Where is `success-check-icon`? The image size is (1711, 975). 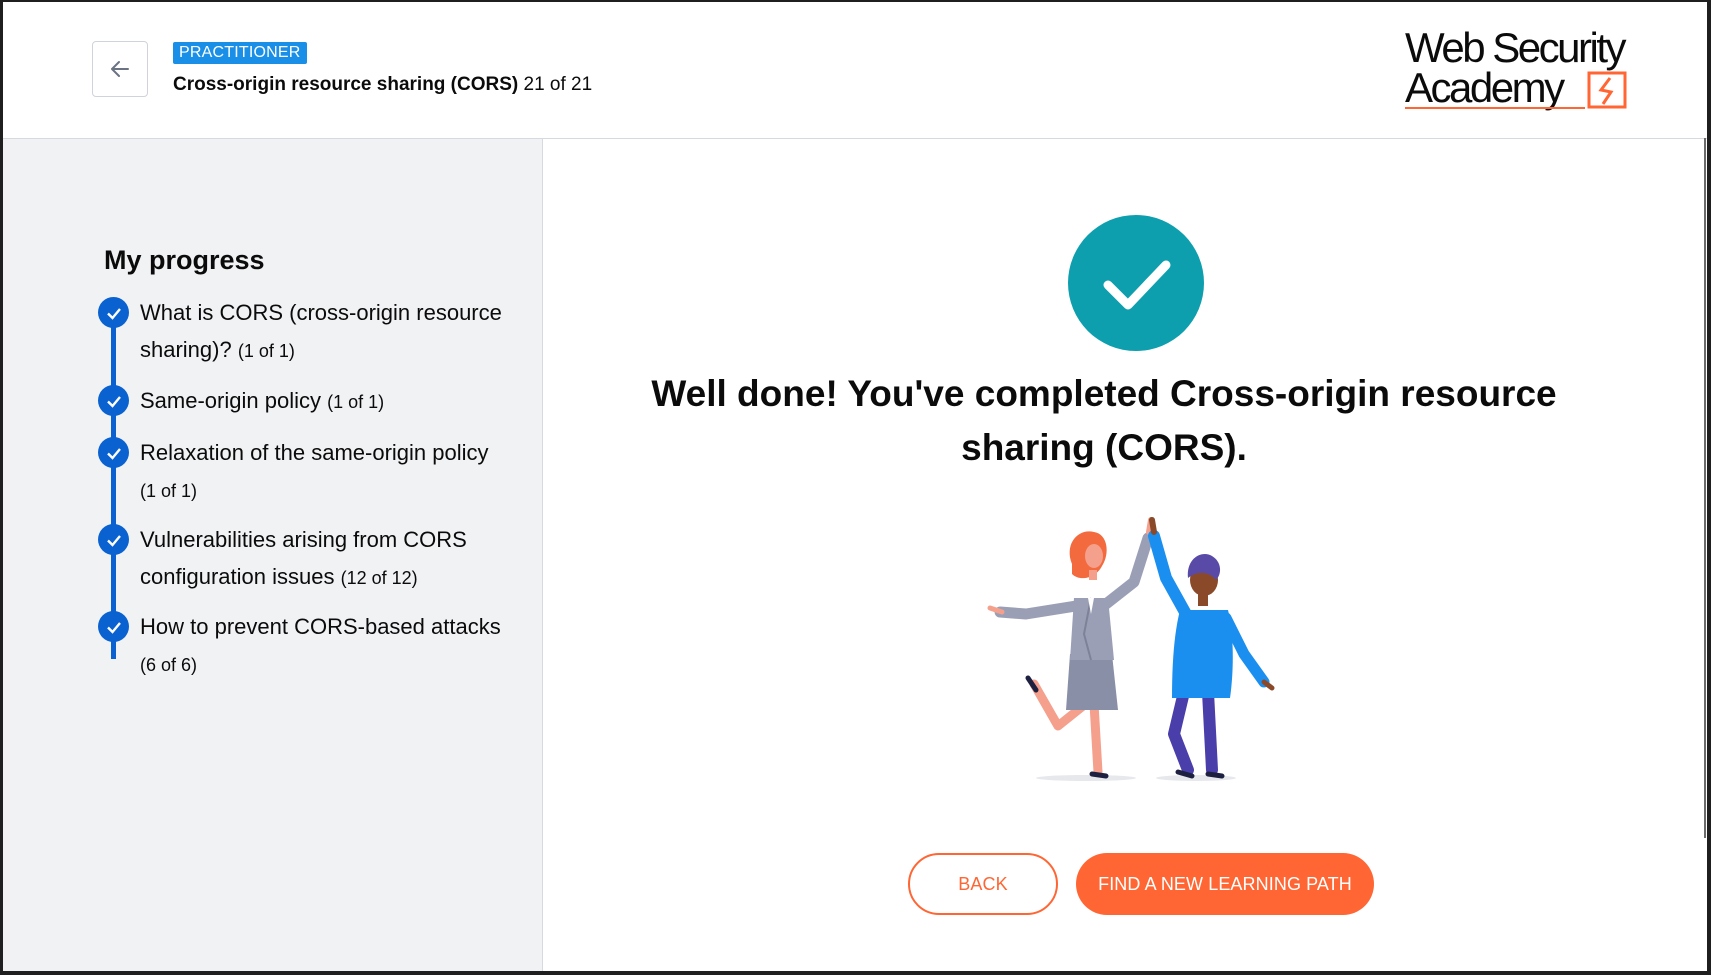 success-check-icon is located at coordinates (1136, 283).